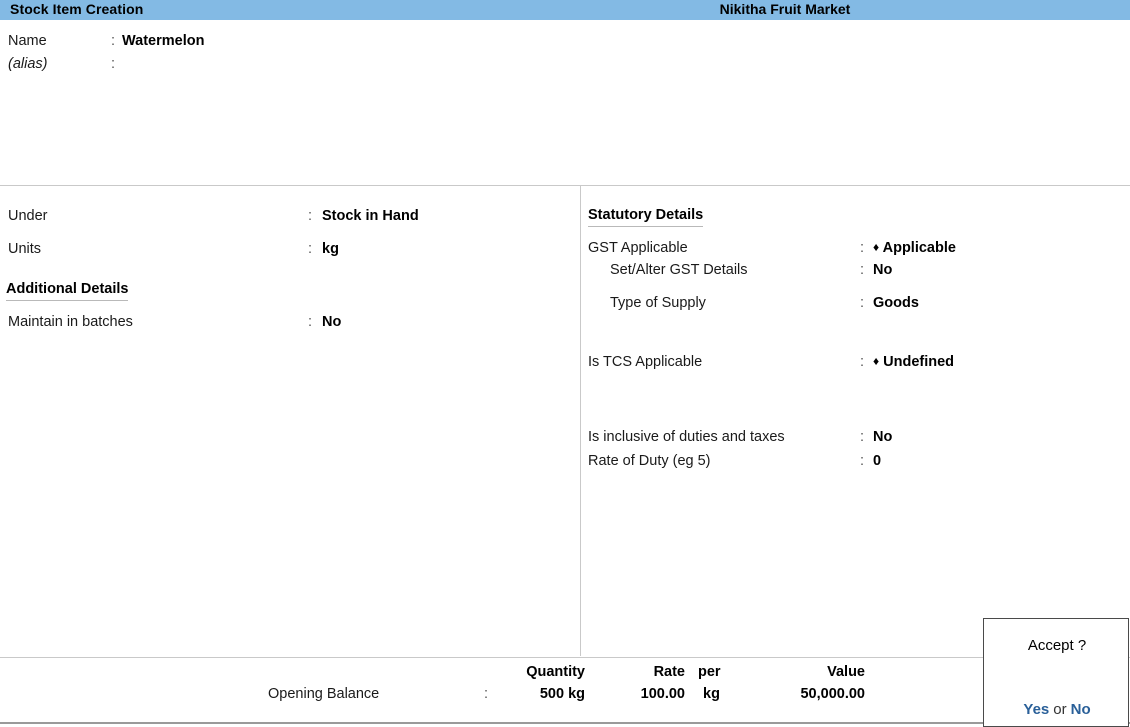  Describe the element at coordinates (709, 672) in the screenshot. I see `per-column-header: per` at that location.